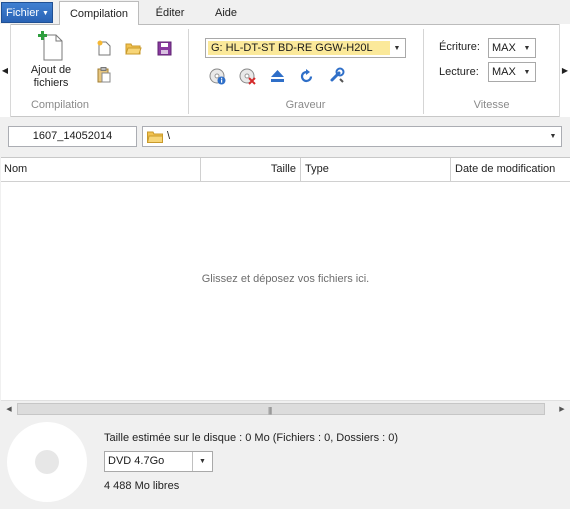 The width and height of the screenshot is (570, 509). I want to click on media-type-select: DVD 4.7Go ▼, so click(158, 461).